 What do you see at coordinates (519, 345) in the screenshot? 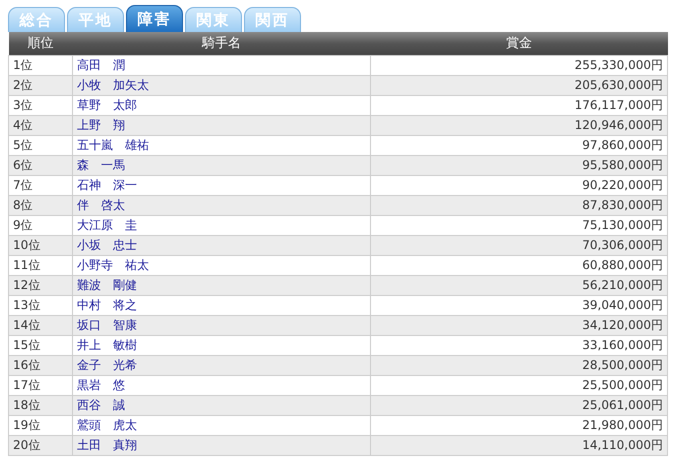
I see `prize-cell: 33,160,000円` at bounding box center [519, 345].